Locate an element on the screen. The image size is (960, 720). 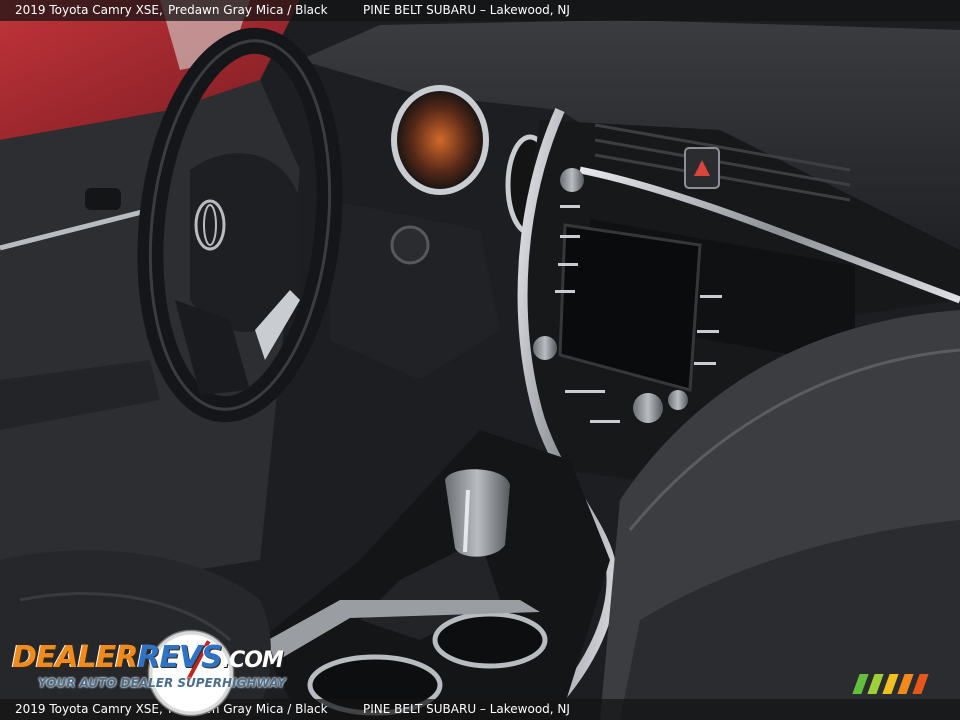
watermark-tagline: YOUR AUTO DEALER SUPERHIGHWAY is located at coordinates (162, 683).